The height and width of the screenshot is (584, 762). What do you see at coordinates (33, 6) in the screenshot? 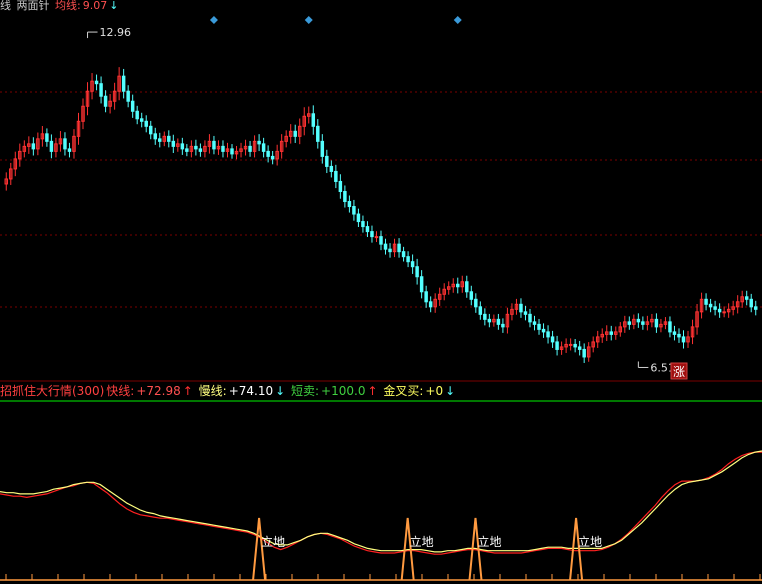
I see `header-indicator: 两面针` at bounding box center [33, 6].